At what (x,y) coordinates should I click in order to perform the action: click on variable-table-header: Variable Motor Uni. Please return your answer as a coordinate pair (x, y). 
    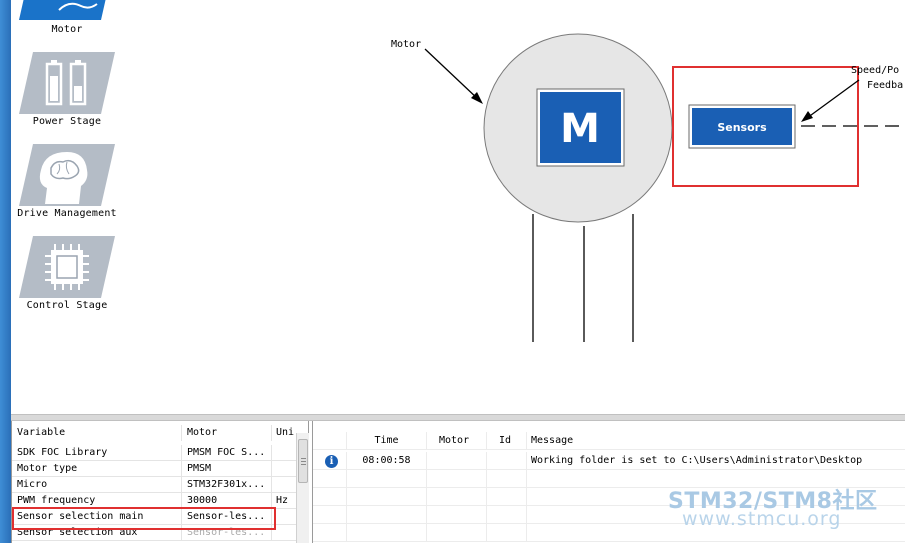
    Looking at the image, I should click on (154, 433).